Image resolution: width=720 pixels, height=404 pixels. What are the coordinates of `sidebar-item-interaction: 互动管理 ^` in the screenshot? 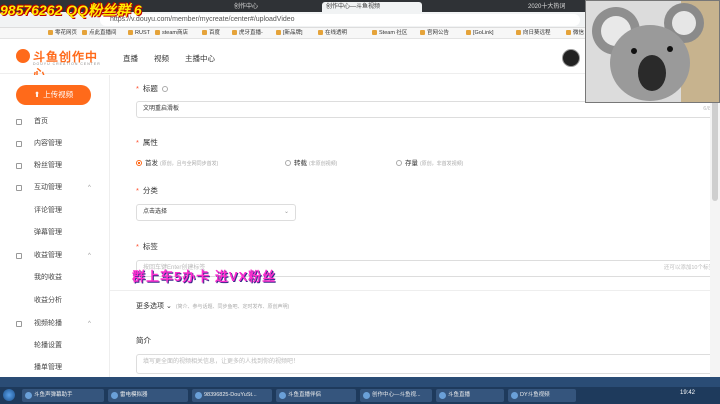 It's located at (55, 188).